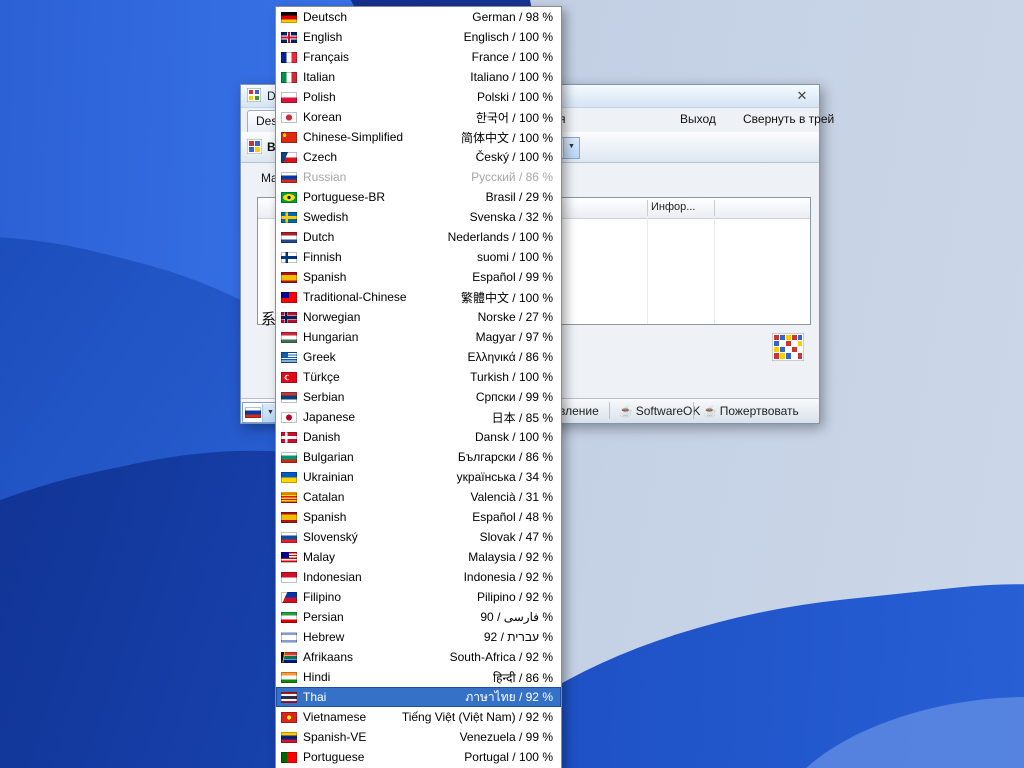  I want to click on language-native-percent: Indonesia / 92 %, so click(508, 577).